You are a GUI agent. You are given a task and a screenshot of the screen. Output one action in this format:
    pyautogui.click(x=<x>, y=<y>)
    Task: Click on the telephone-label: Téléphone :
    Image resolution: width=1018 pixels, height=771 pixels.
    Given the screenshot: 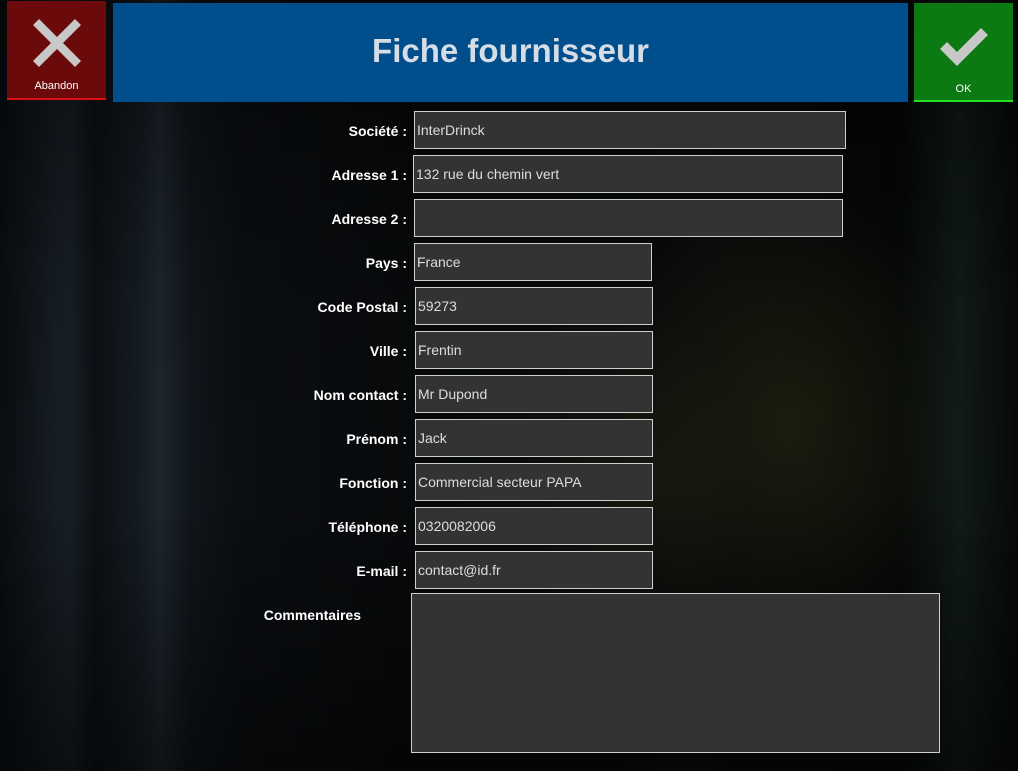 What is the action you would take?
    pyautogui.click(x=367, y=527)
    